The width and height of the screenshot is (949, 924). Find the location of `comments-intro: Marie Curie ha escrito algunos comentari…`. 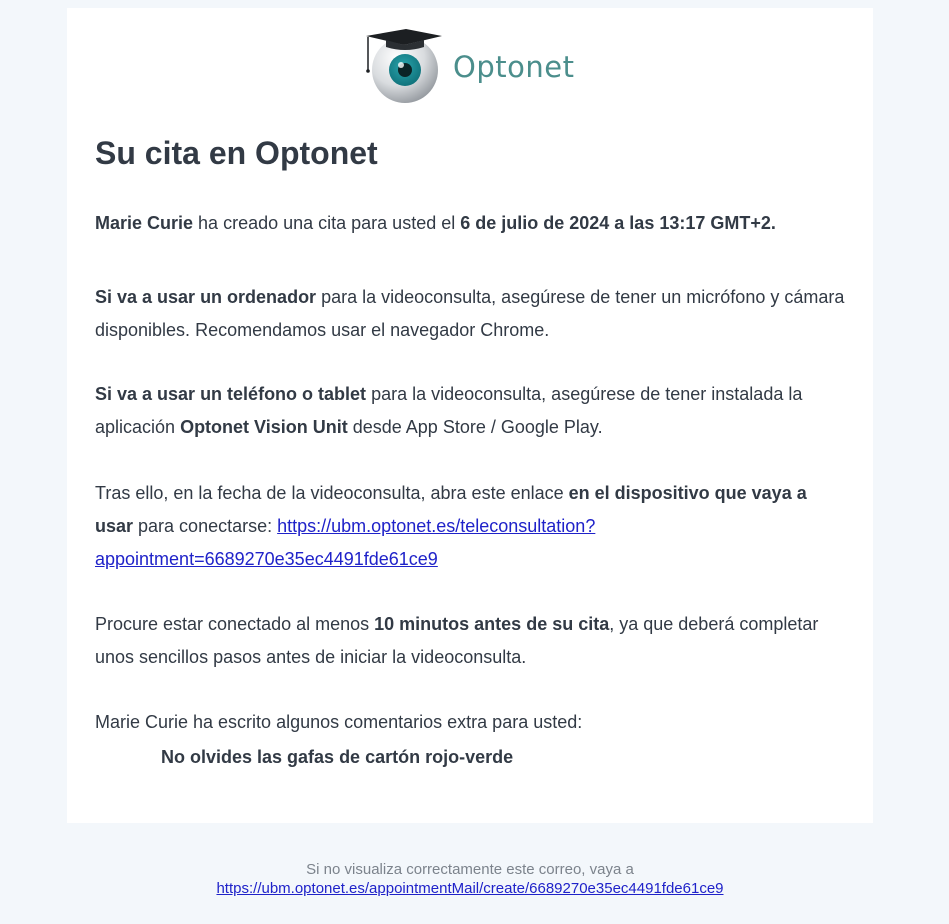

comments-intro: Marie Curie ha escrito algunos comentari… is located at coordinates (339, 722).